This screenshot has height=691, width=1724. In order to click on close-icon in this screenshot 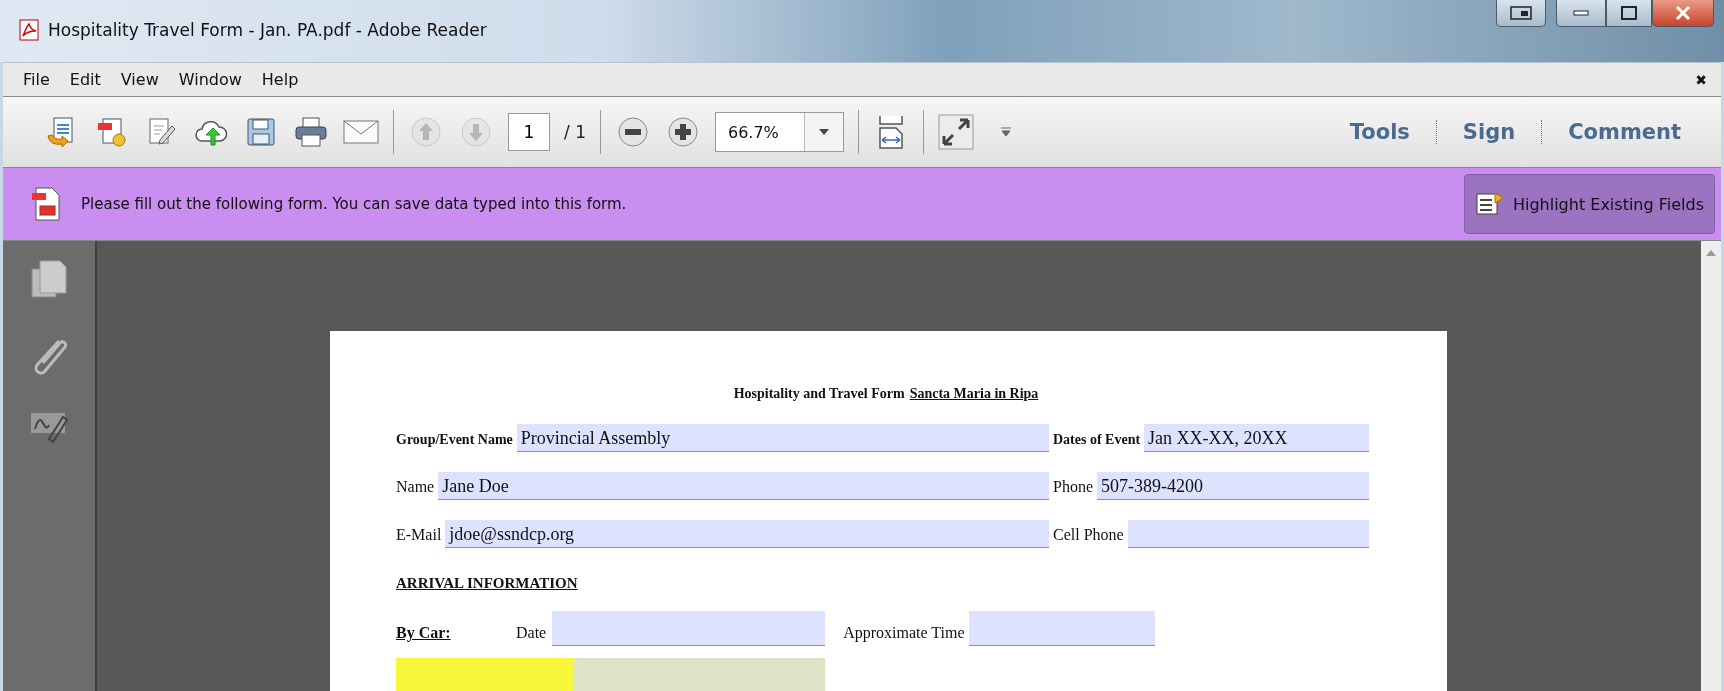, I will do `click(1683, 13)`.